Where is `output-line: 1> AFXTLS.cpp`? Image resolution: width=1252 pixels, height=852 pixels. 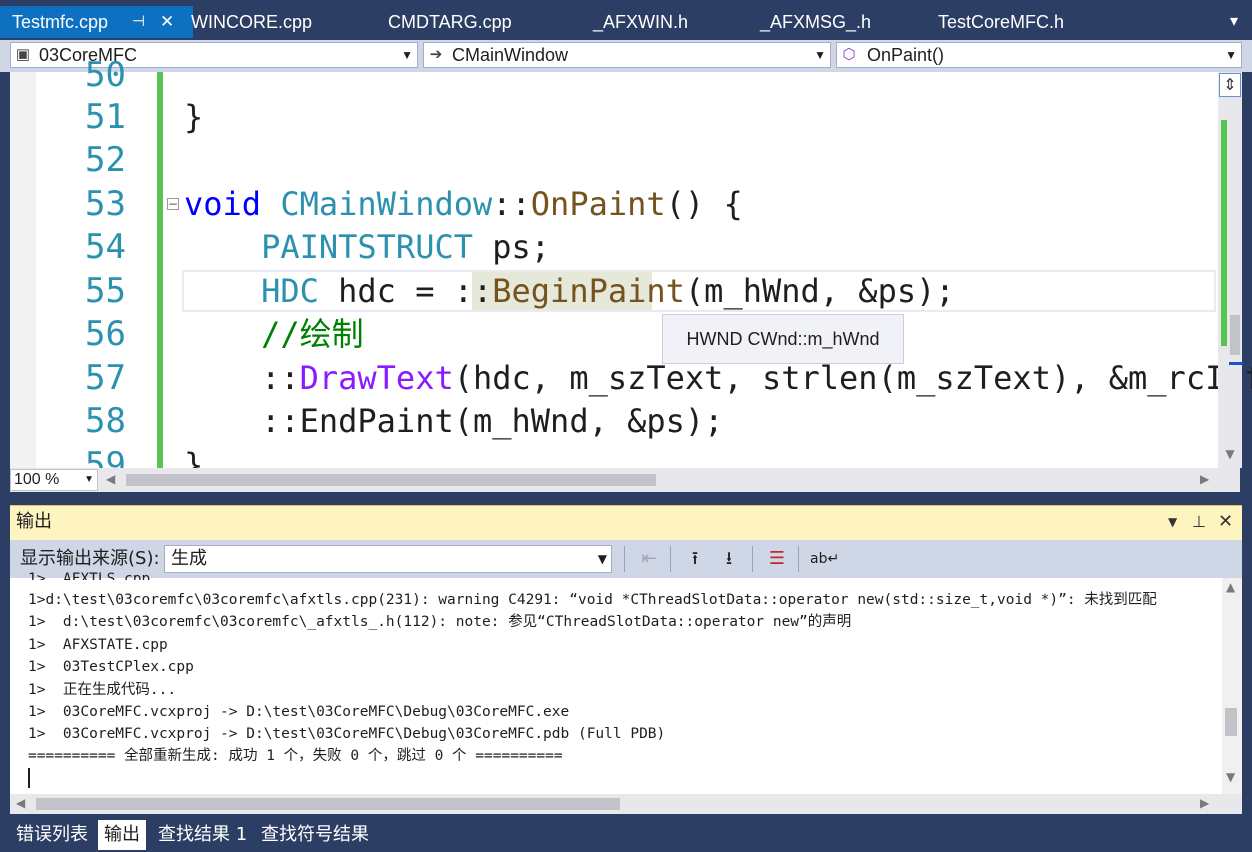
output-line: 1> AFXTLS.cpp is located at coordinates (89, 575).